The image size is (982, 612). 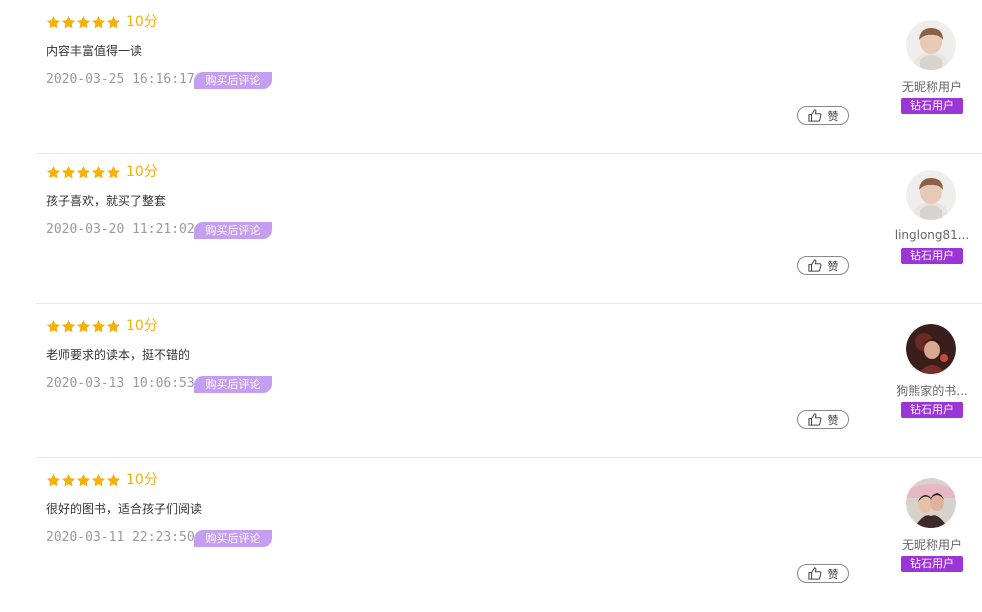 I want to click on review-date: 2020-03-13 10:06:53, so click(x=120, y=383).